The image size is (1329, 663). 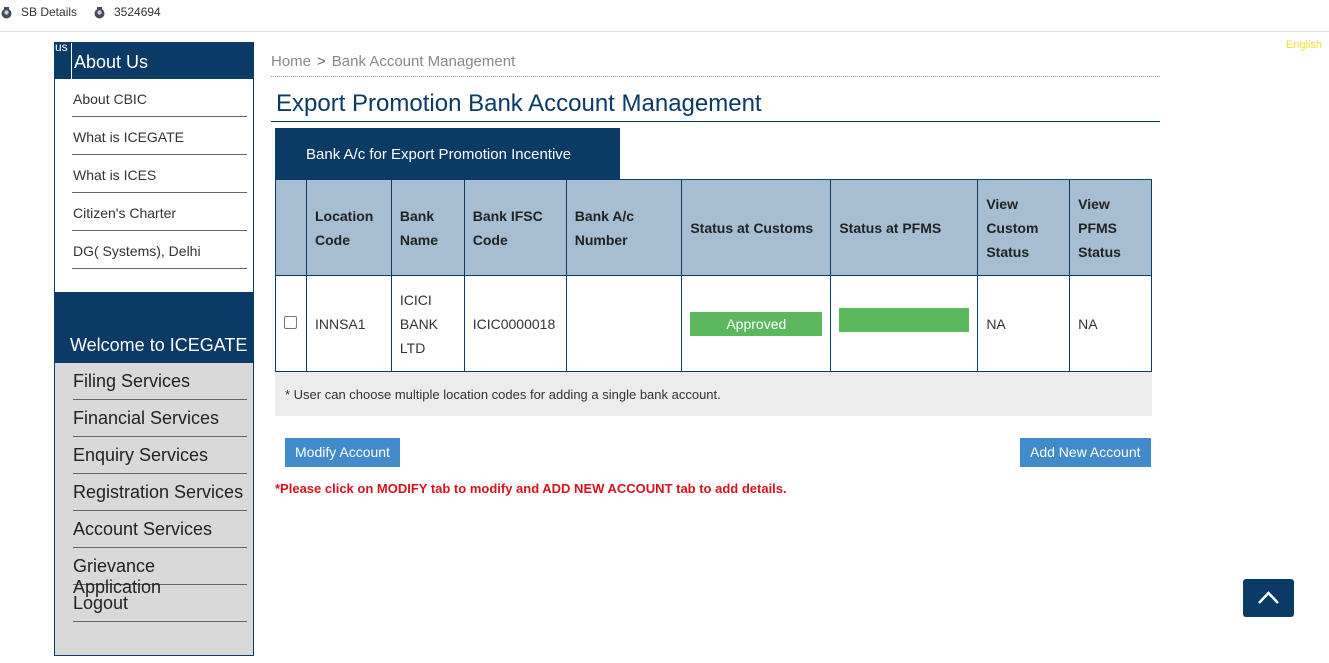 I want to click on header-location-code: Location Code, so click(x=348, y=227).